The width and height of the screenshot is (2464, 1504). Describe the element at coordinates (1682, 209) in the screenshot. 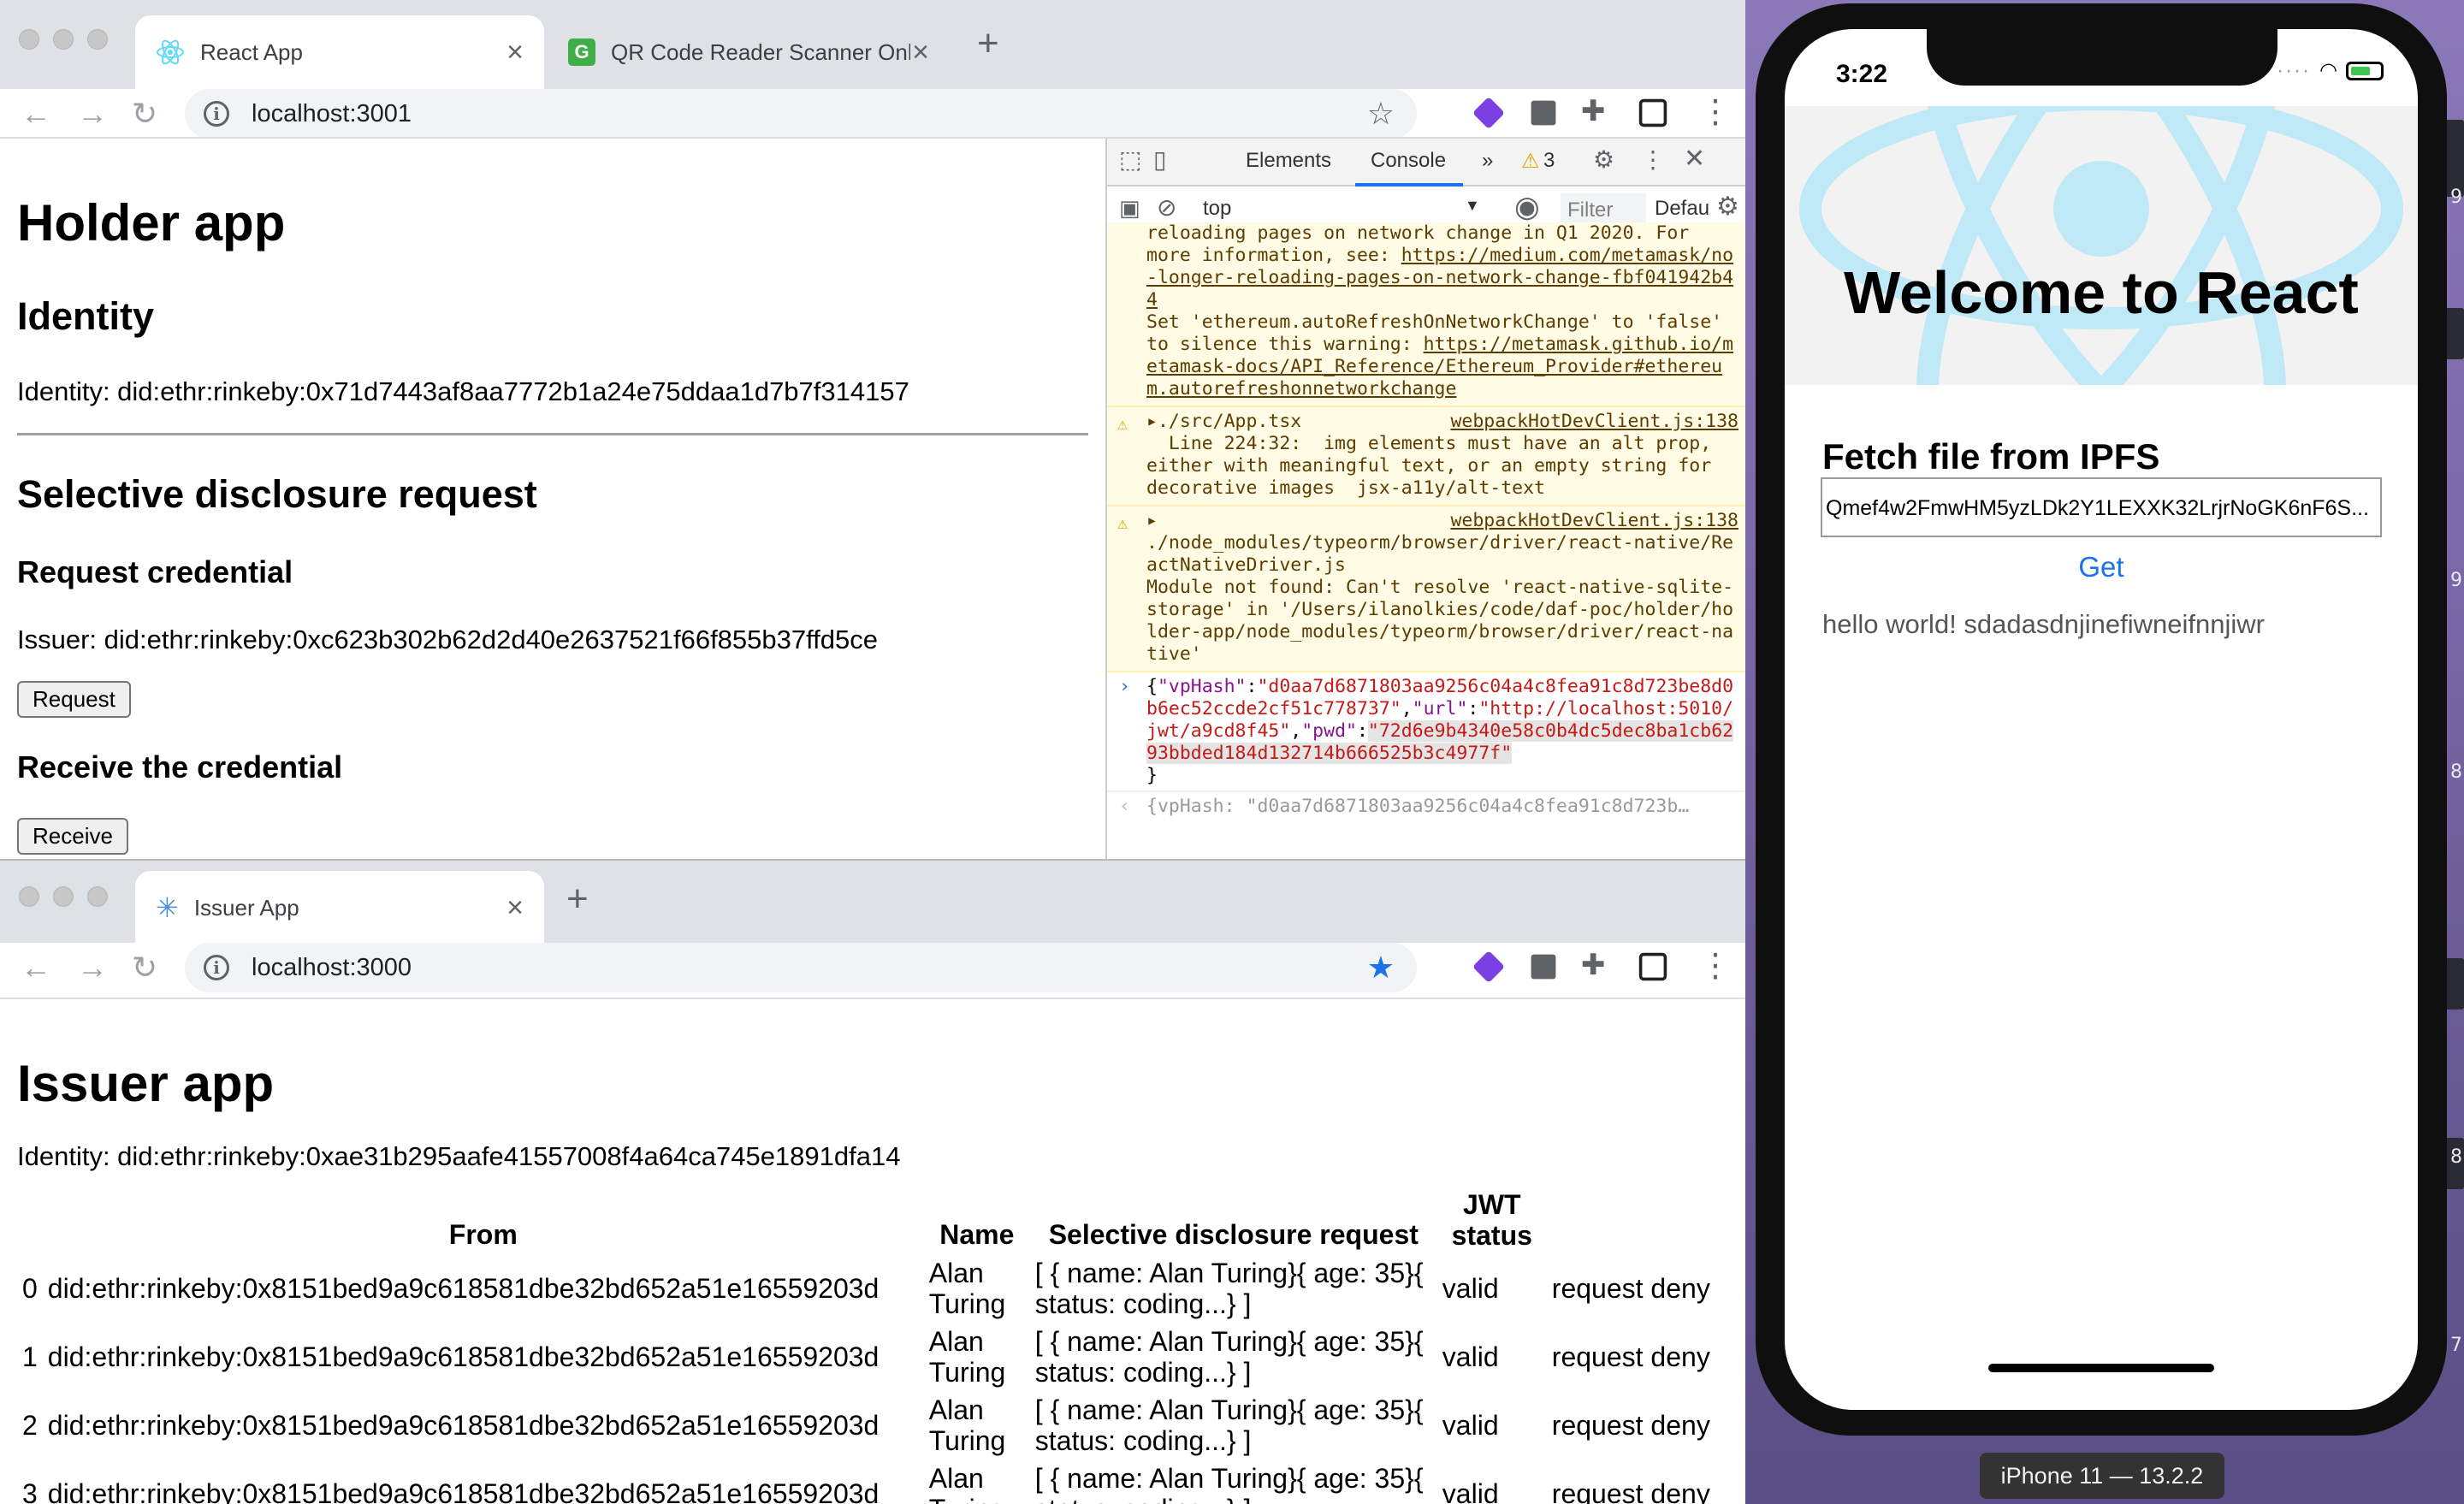

I see `log-levels-dropdown: Defau` at that location.